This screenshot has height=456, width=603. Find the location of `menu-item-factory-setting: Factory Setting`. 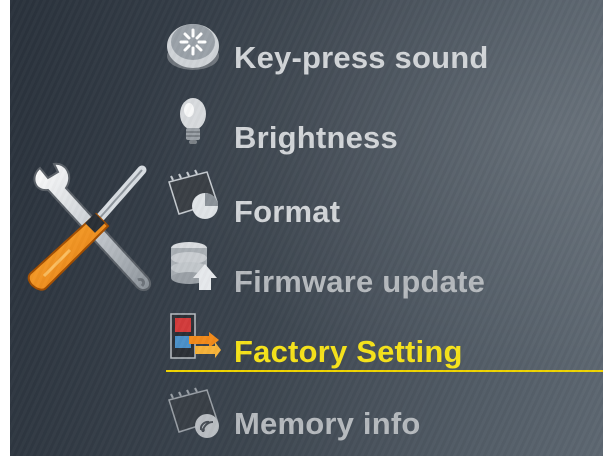

menu-item-factory-setting: Factory Setting is located at coordinates (380, 340).